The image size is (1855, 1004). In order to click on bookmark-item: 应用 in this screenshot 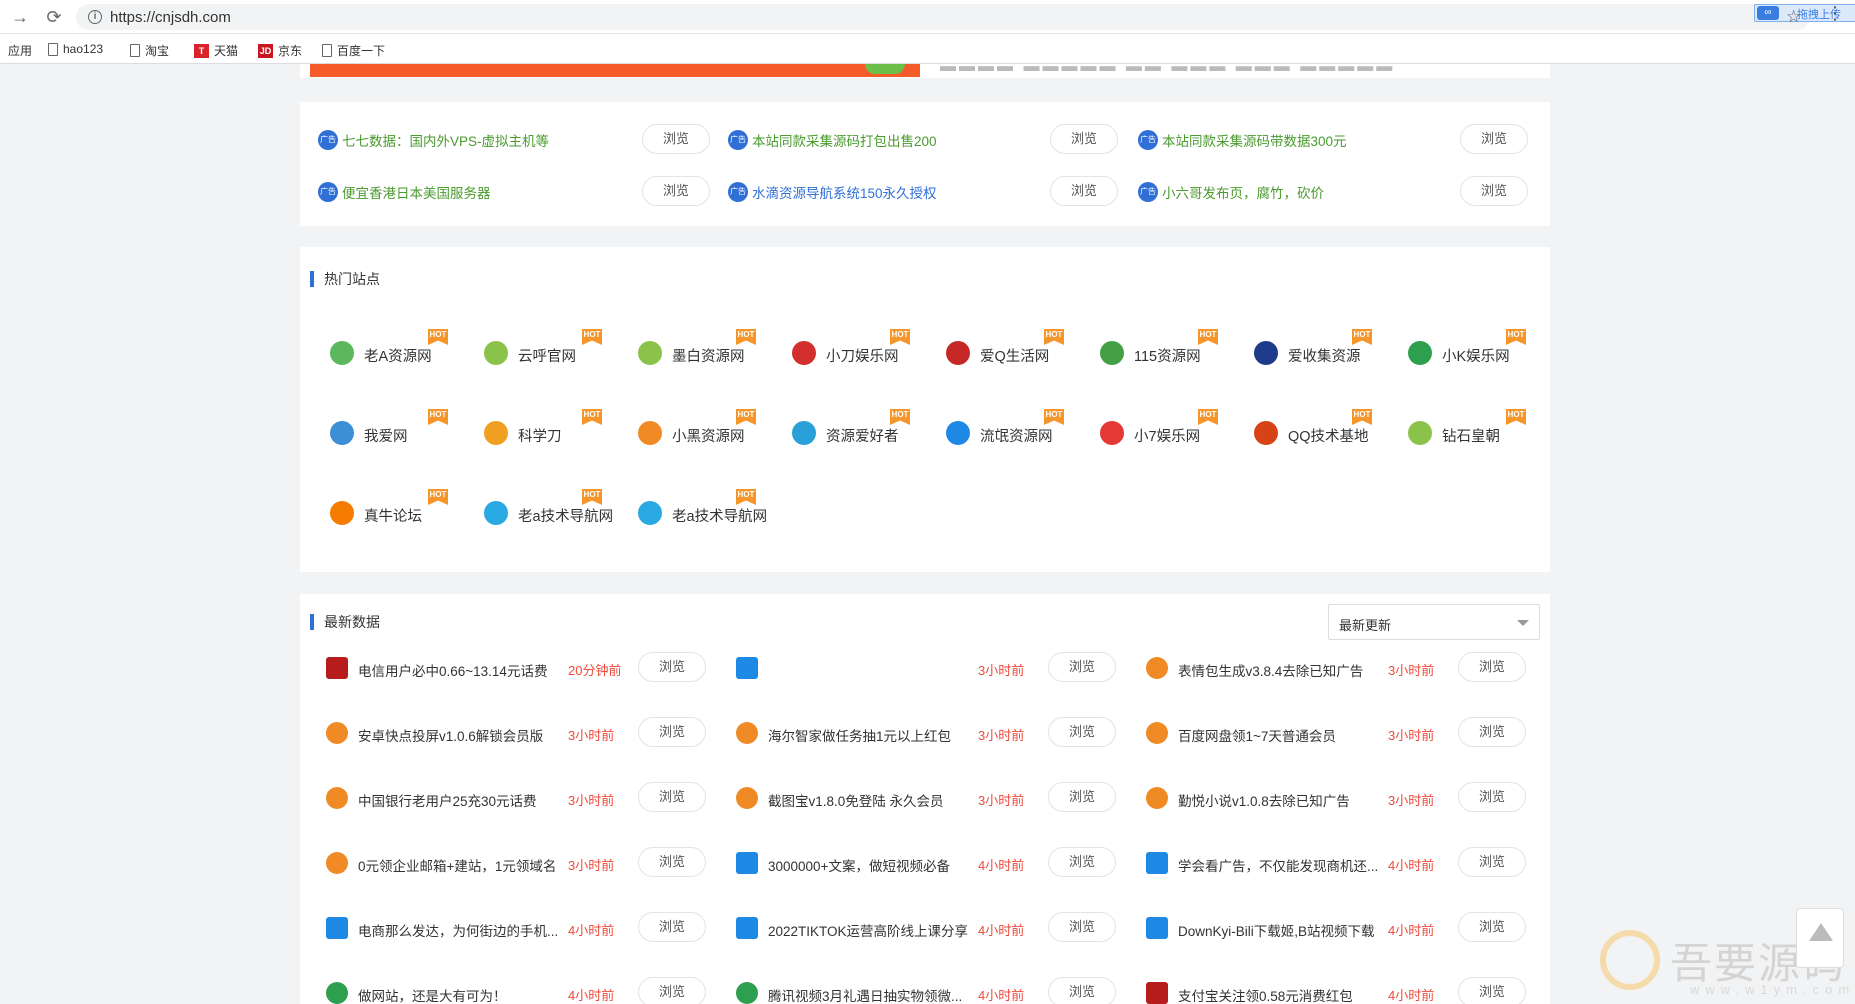, I will do `click(20, 50)`.